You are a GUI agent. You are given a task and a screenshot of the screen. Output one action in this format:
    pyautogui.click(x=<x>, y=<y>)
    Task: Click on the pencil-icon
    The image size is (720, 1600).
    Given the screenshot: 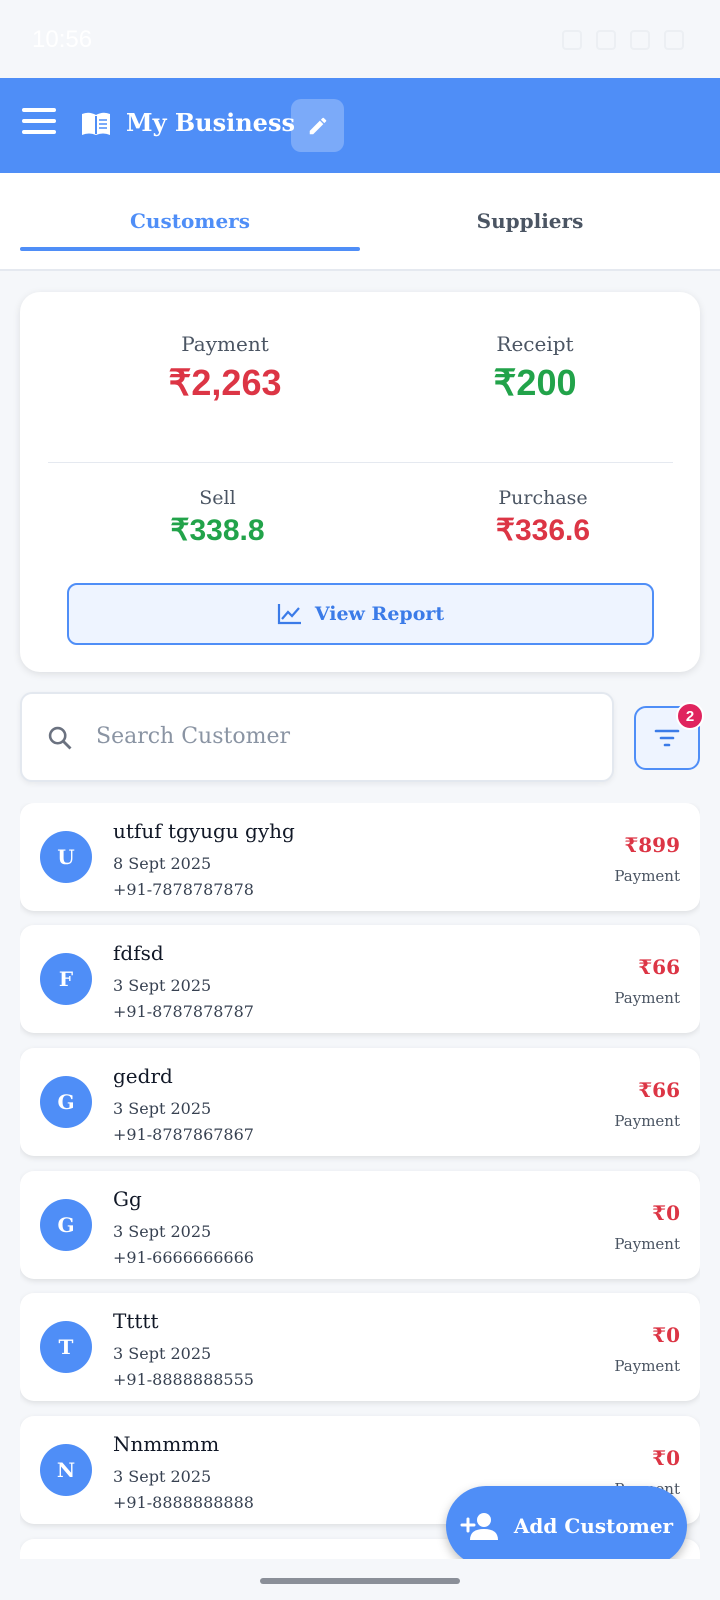 What is the action you would take?
    pyautogui.click(x=317, y=125)
    